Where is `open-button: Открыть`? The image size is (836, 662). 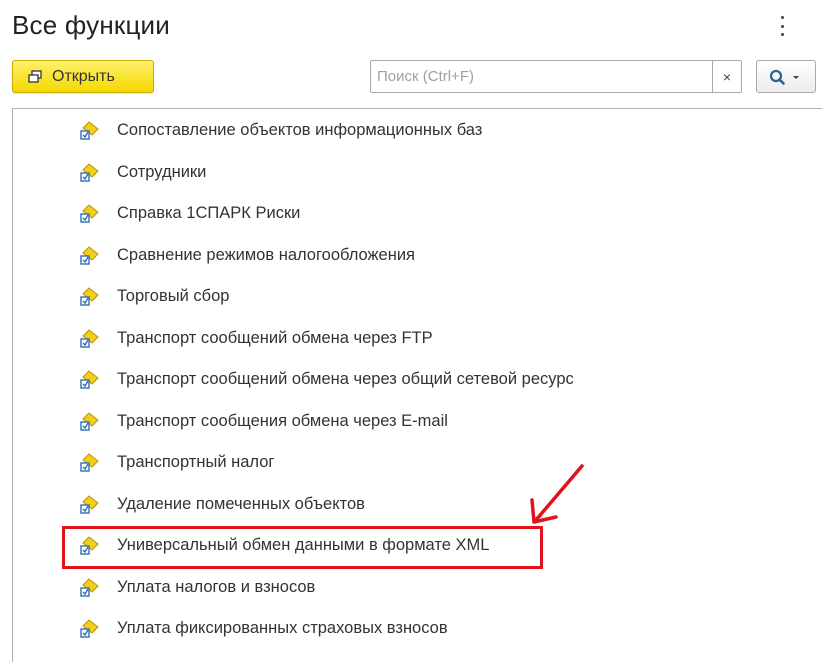 open-button: Открыть is located at coordinates (83, 76).